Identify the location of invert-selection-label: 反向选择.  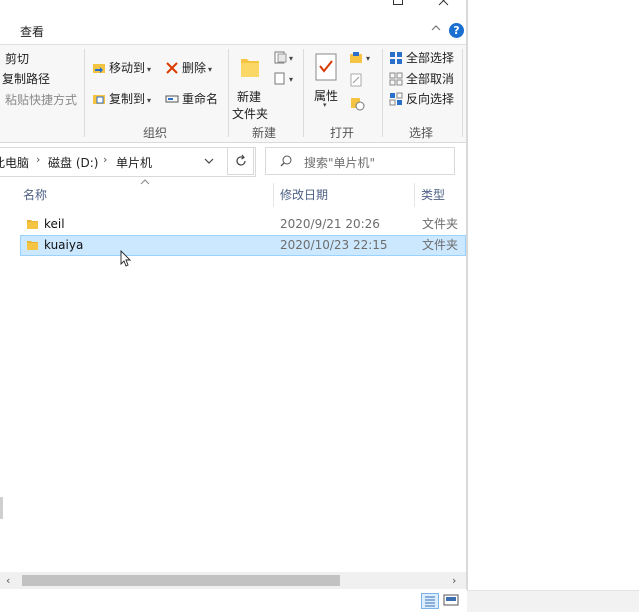
(430, 99).